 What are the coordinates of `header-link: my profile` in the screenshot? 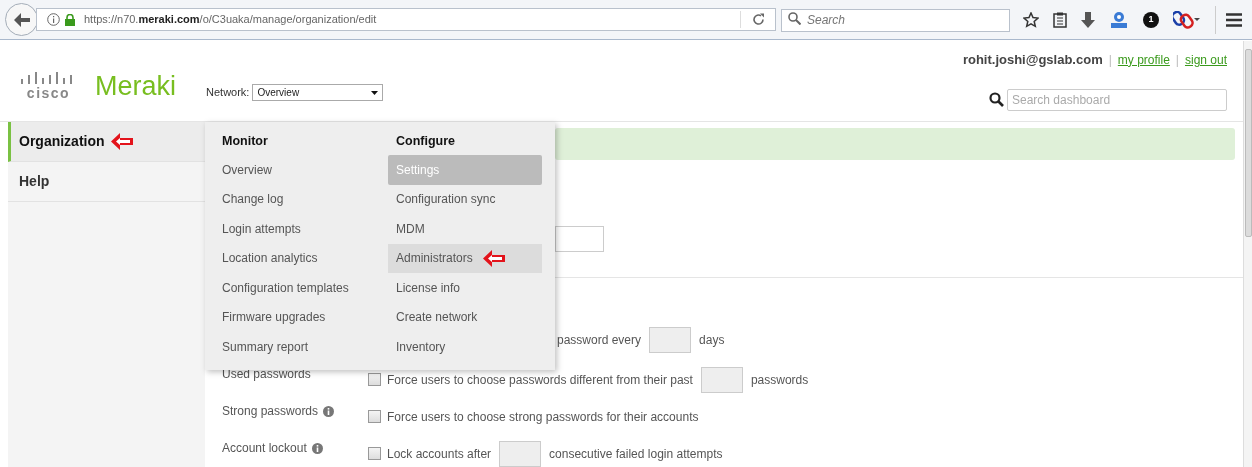 It's located at (1143, 59).